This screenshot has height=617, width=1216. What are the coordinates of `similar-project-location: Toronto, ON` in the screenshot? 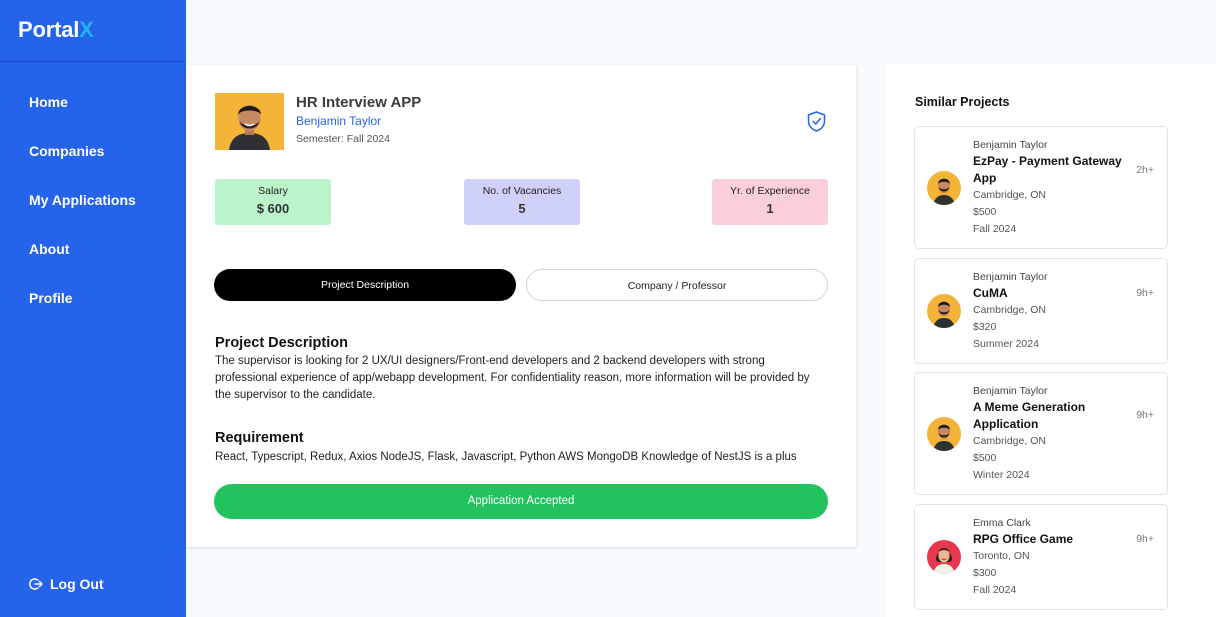 It's located at (1001, 556).